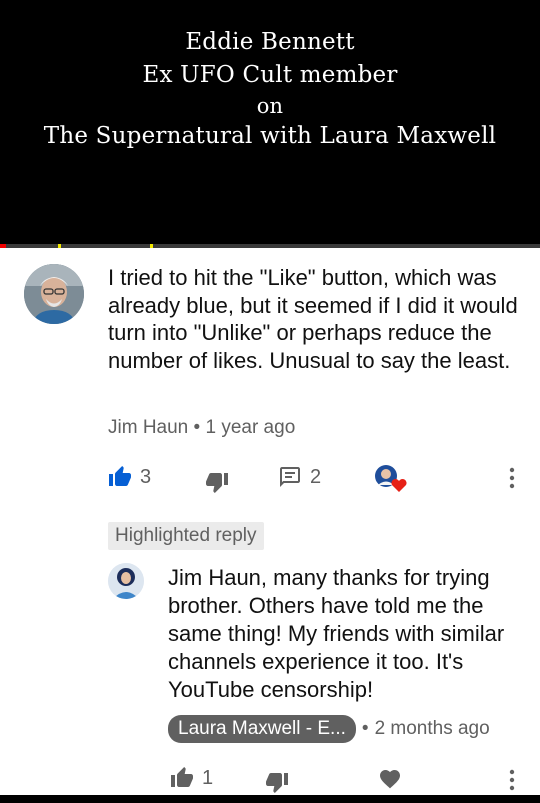 This screenshot has height=803, width=540. I want to click on reply-meta: Laura Maxwell - E... • 2 months ago, so click(329, 729).